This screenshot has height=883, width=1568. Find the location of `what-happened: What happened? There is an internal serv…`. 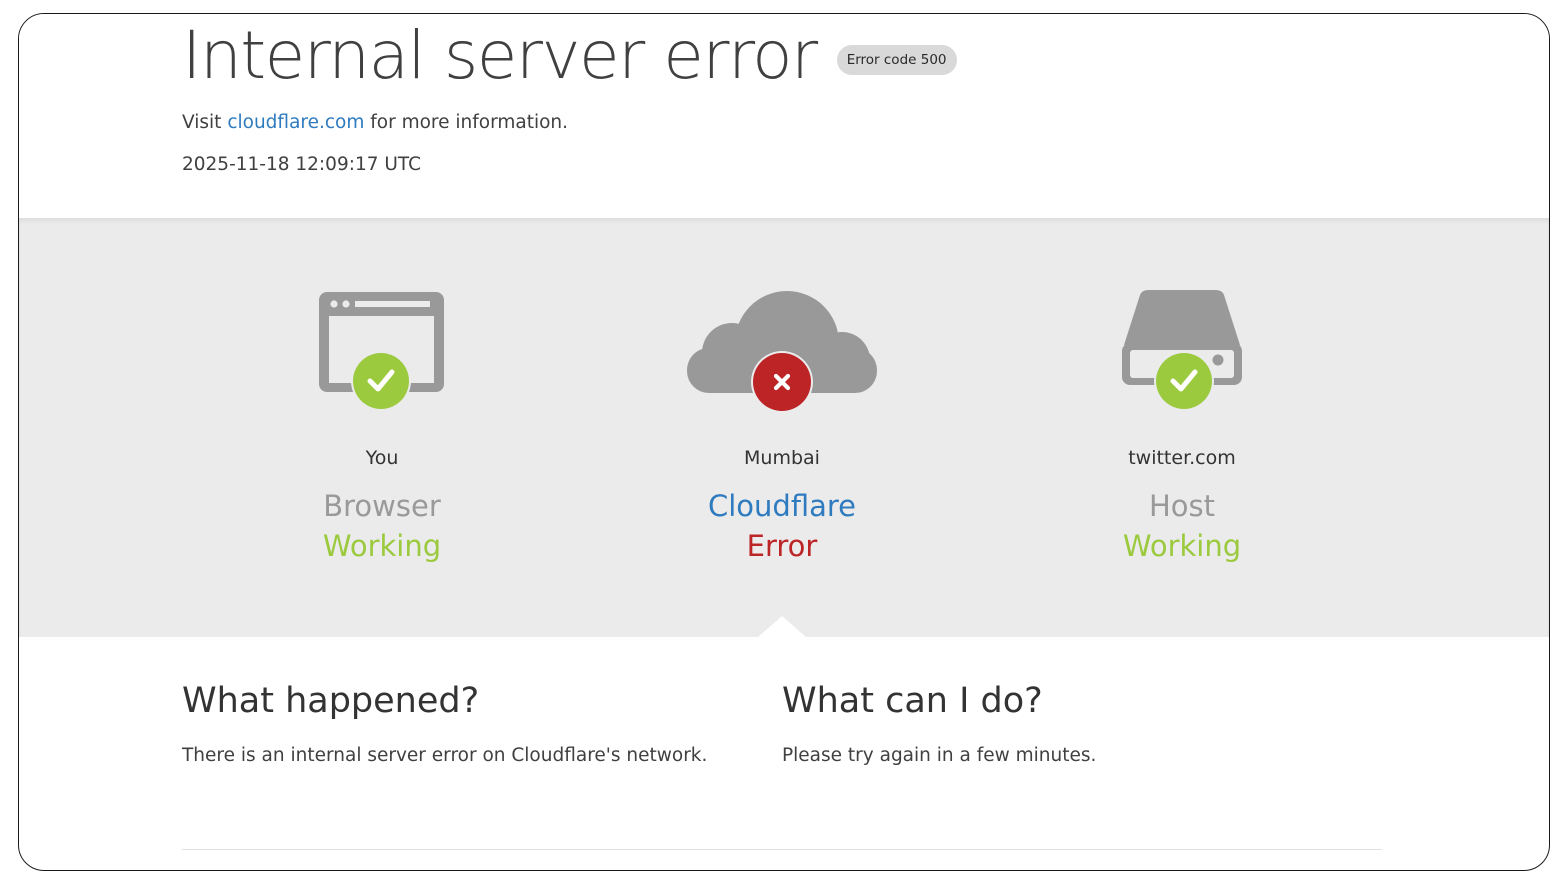

what-happened: What happened? There is an internal serv… is located at coordinates (462, 724).